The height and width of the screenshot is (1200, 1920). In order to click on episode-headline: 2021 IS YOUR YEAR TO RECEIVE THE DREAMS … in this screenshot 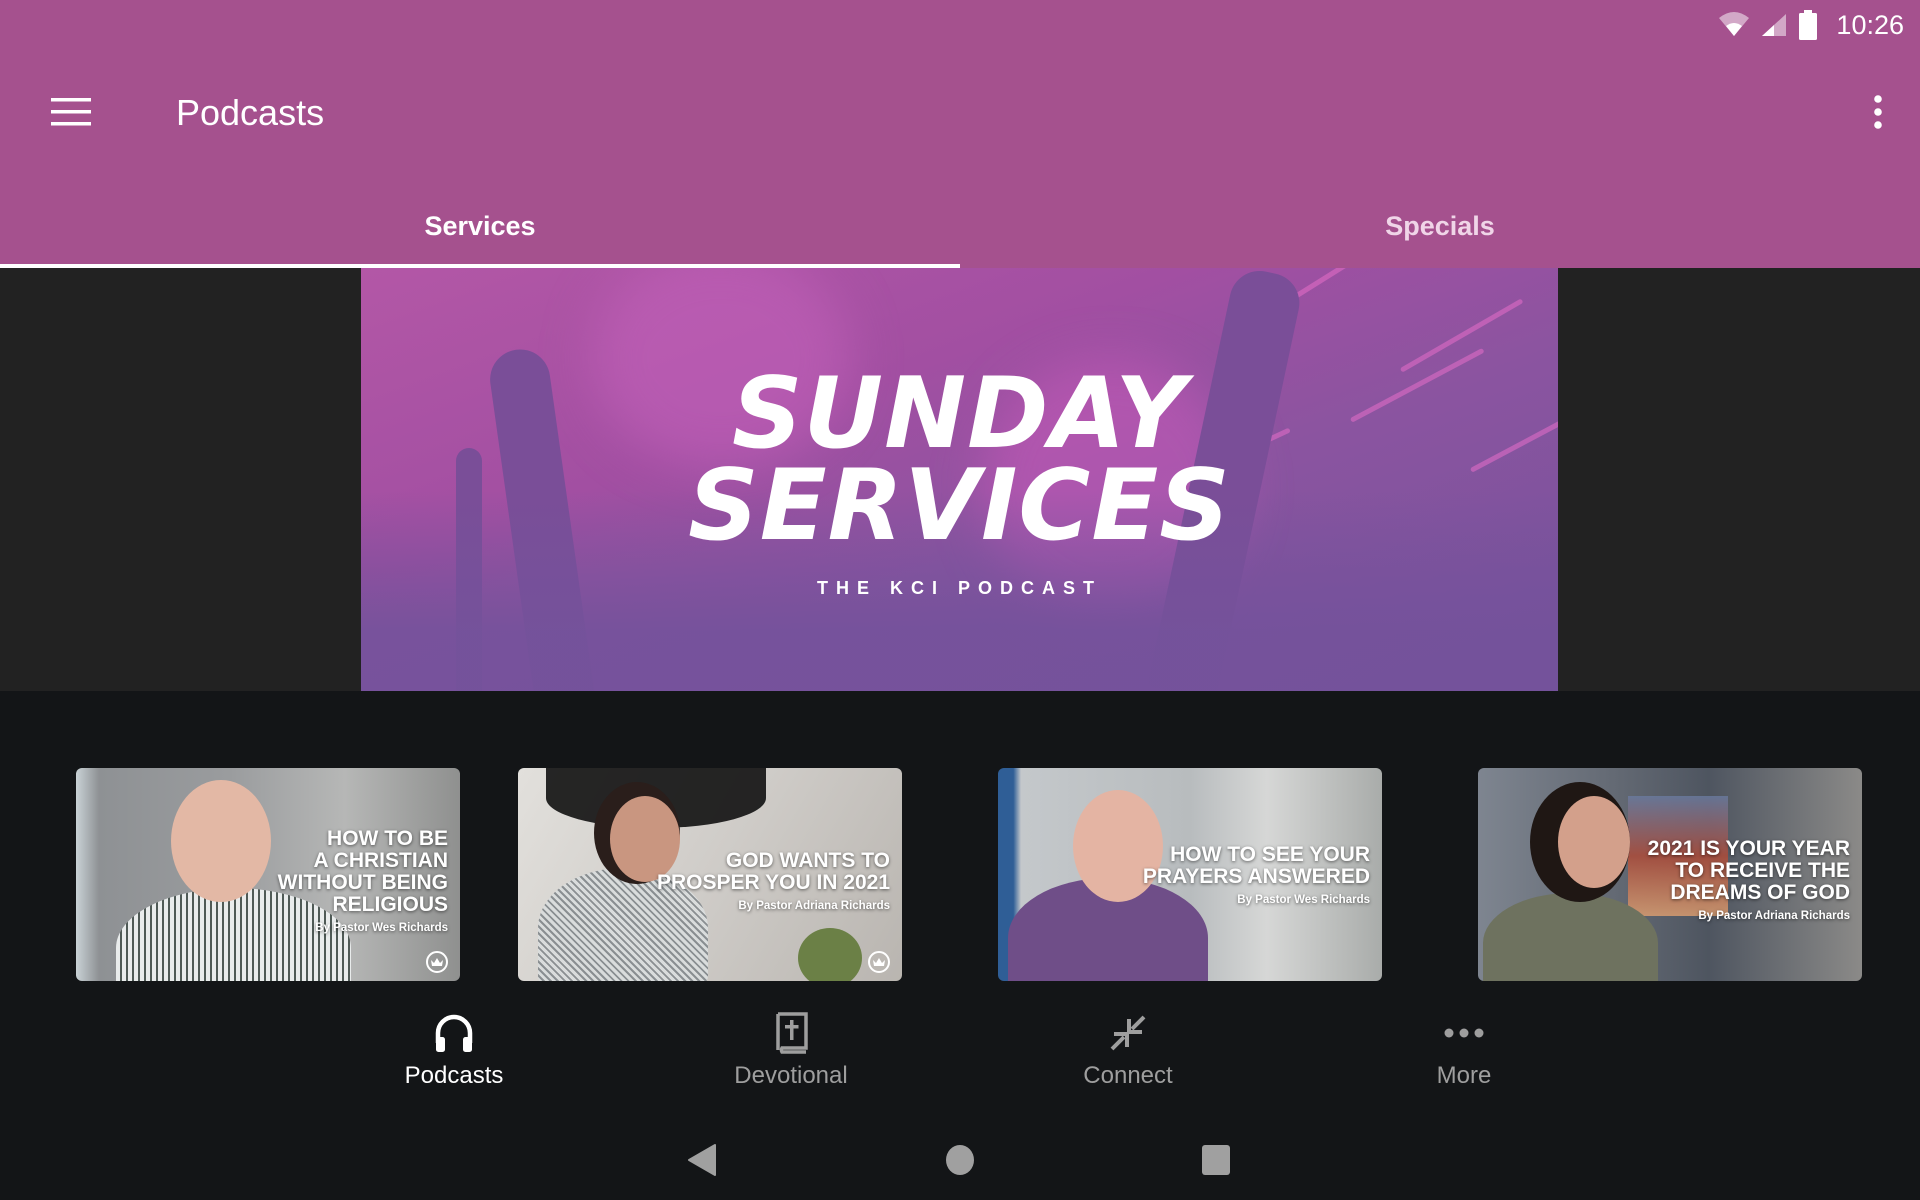, I will do `click(1748, 870)`.